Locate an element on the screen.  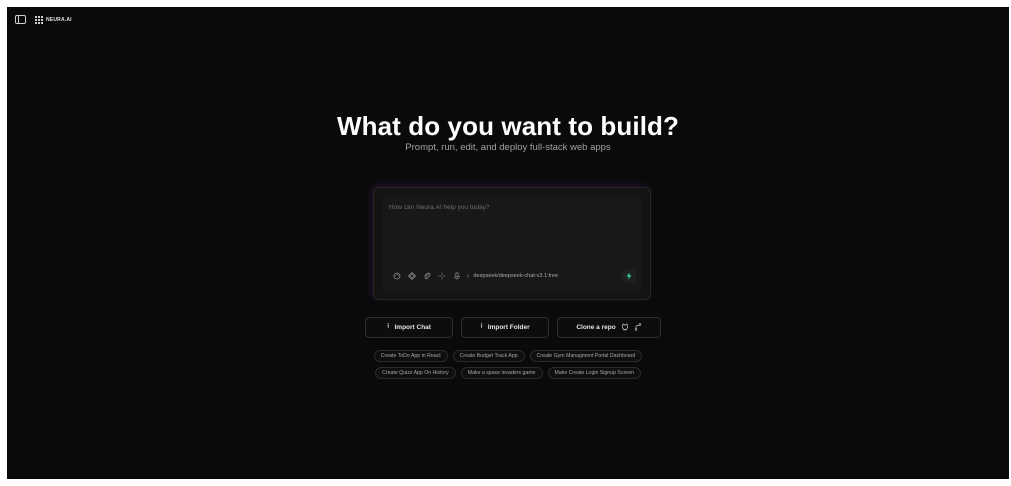
logo-text: NEURA.AI is located at coordinates (59, 19).